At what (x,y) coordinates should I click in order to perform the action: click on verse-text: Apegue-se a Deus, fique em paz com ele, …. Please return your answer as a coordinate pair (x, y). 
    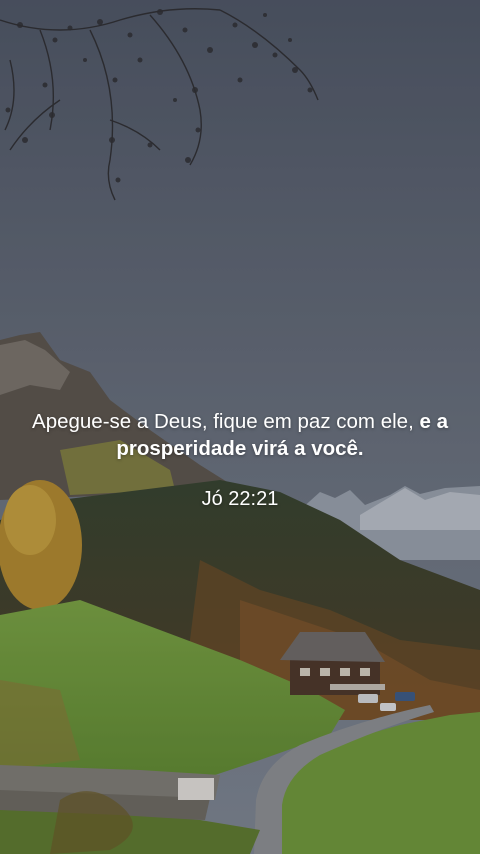
    Looking at the image, I should click on (240, 435).